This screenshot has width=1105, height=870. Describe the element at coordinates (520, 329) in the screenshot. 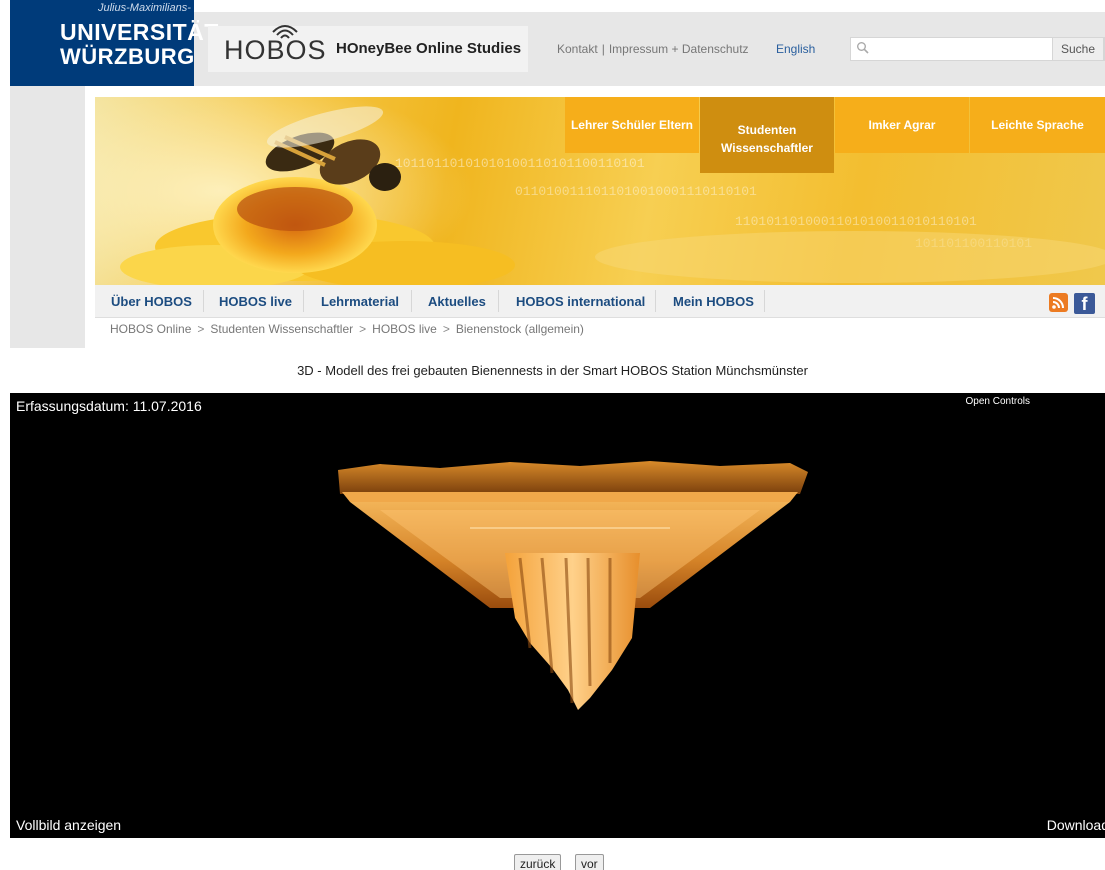

I see `breadcrumb-item: Bienenstock (allgemein)` at that location.